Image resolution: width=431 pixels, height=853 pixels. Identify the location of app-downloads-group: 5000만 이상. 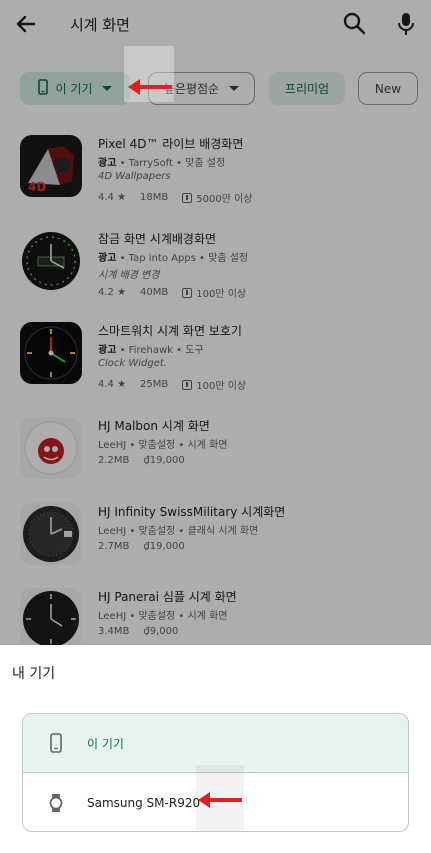
(217, 197).